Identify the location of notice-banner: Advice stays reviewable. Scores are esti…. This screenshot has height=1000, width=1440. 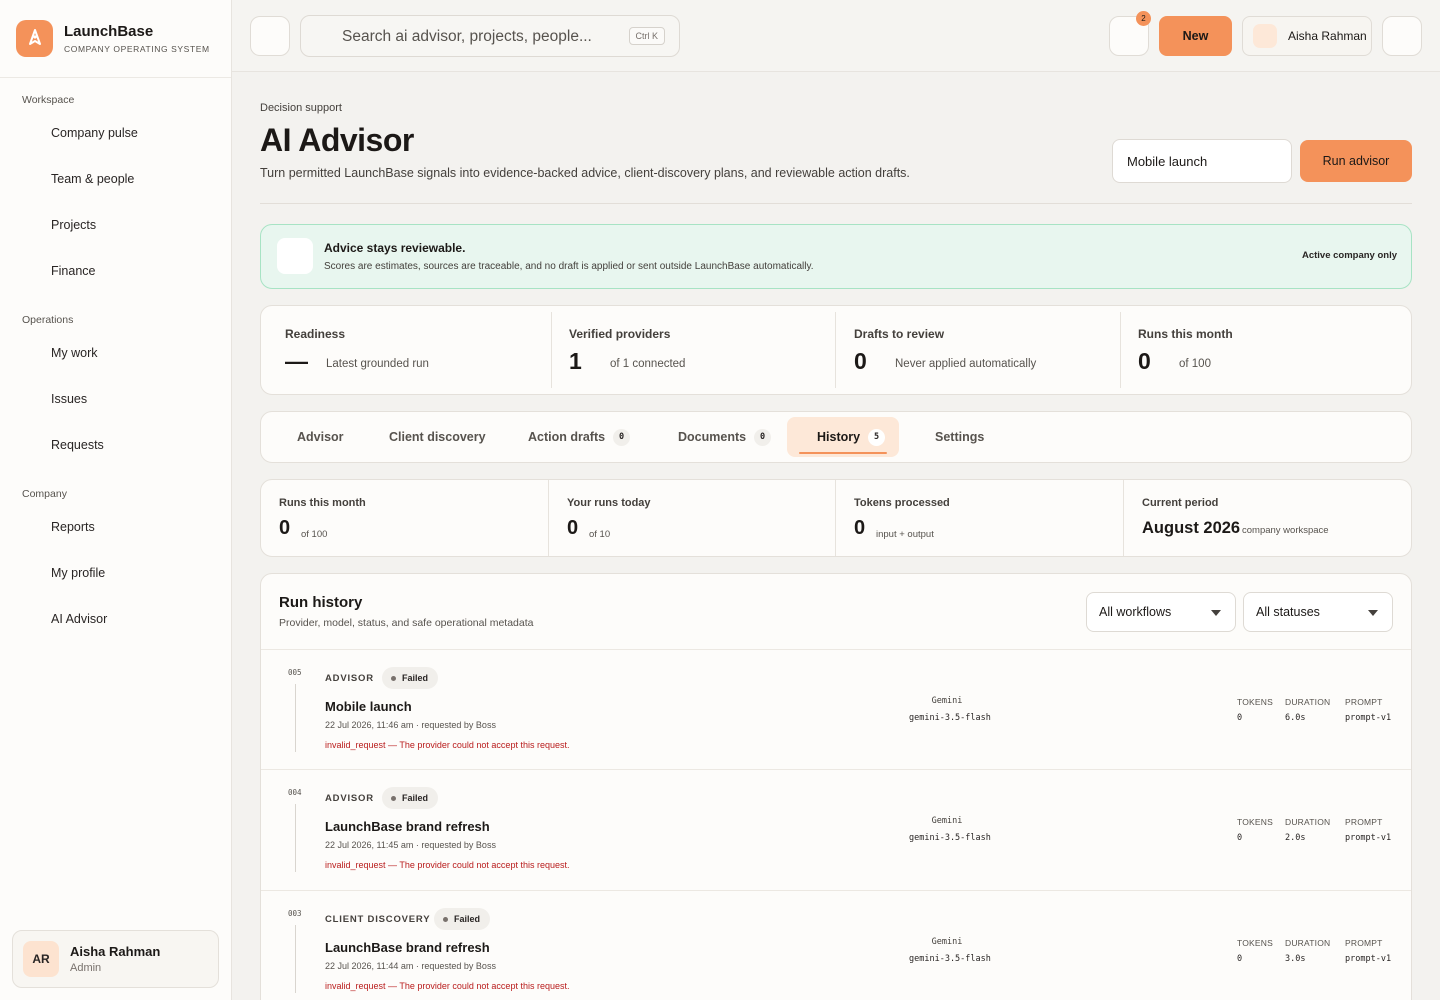
(836, 256).